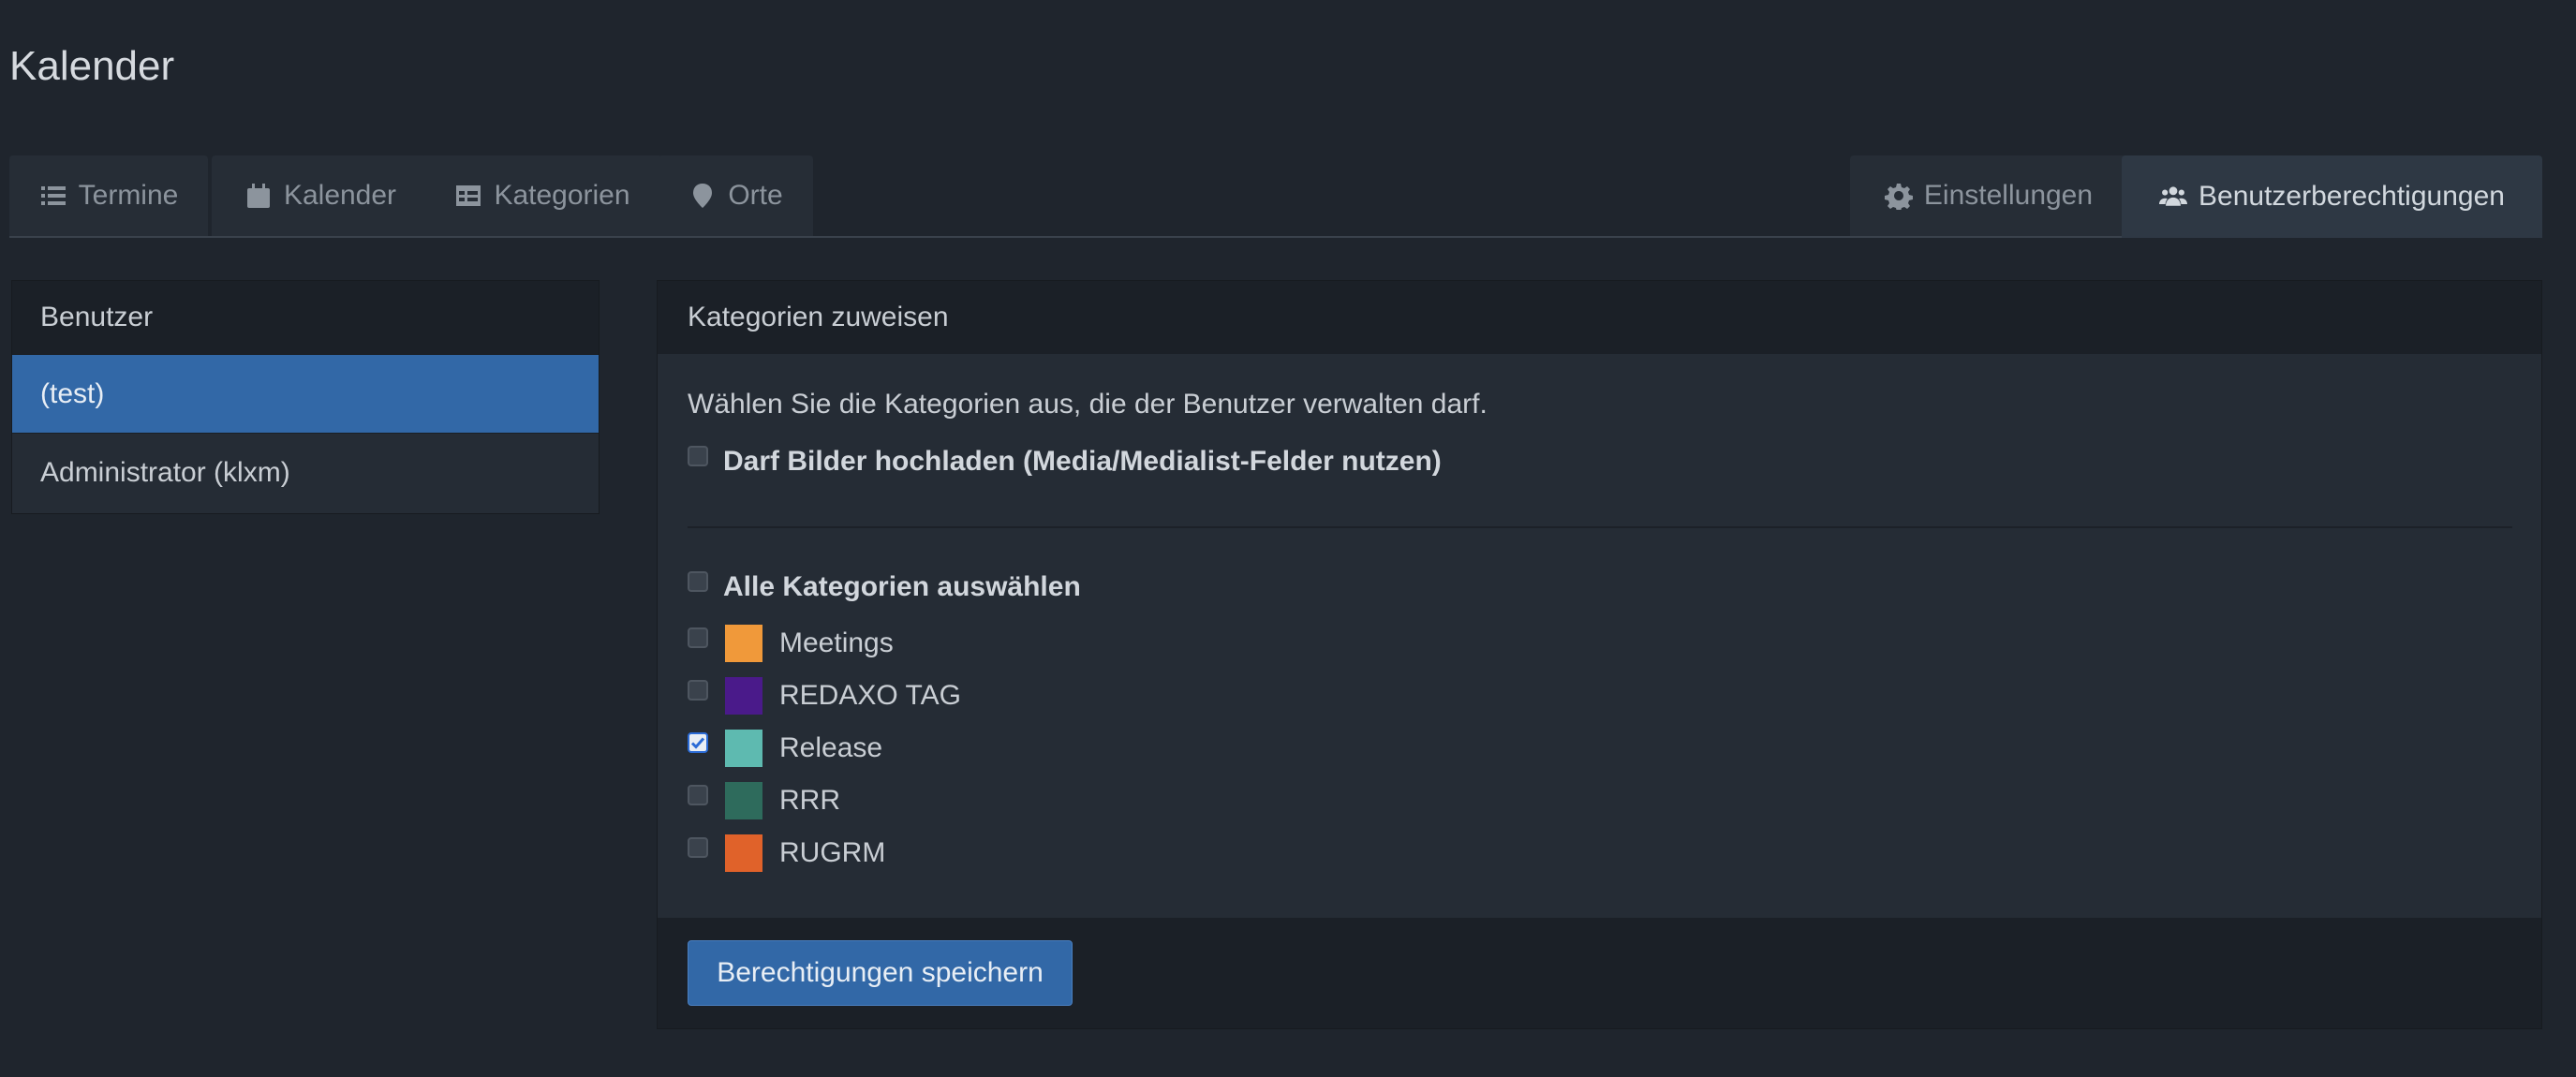 This screenshot has height=1077, width=2576. What do you see at coordinates (340, 195) in the screenshot?
I see `tab-kalender-label: Kalender` at bounding box center [340, 195].